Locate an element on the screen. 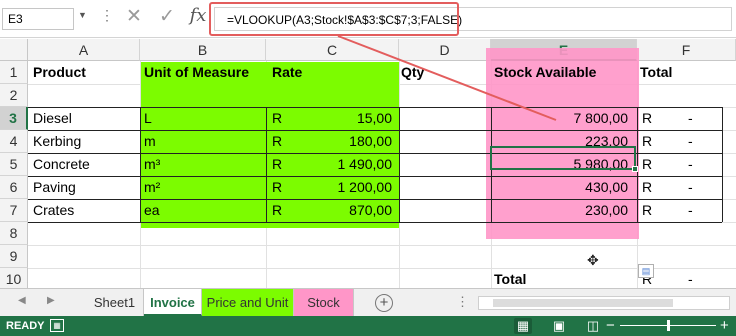 The height and width of the screenshot is (336, 736). cell-b7: ea is located at coordinates (152, 210).